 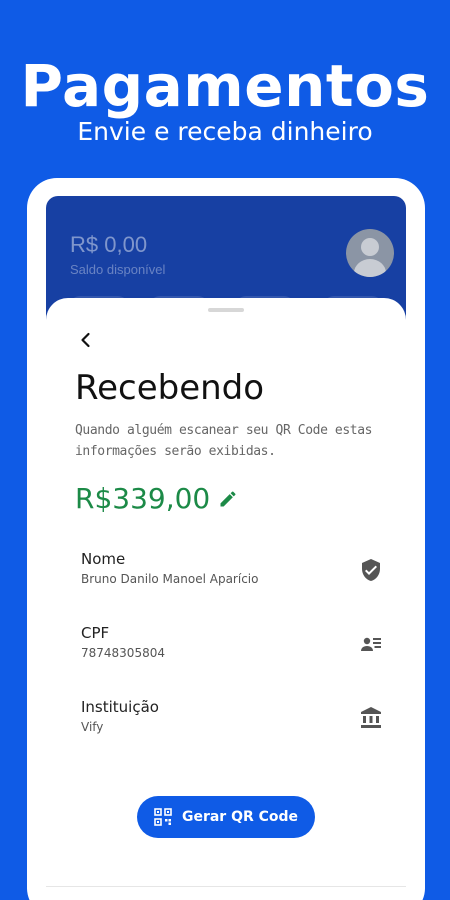 What do you see at coordinates (170, 579) in the screenshot?
I see `info-value: Bruno Danilo Manoel Aparício` at bounding box center [170, 579].